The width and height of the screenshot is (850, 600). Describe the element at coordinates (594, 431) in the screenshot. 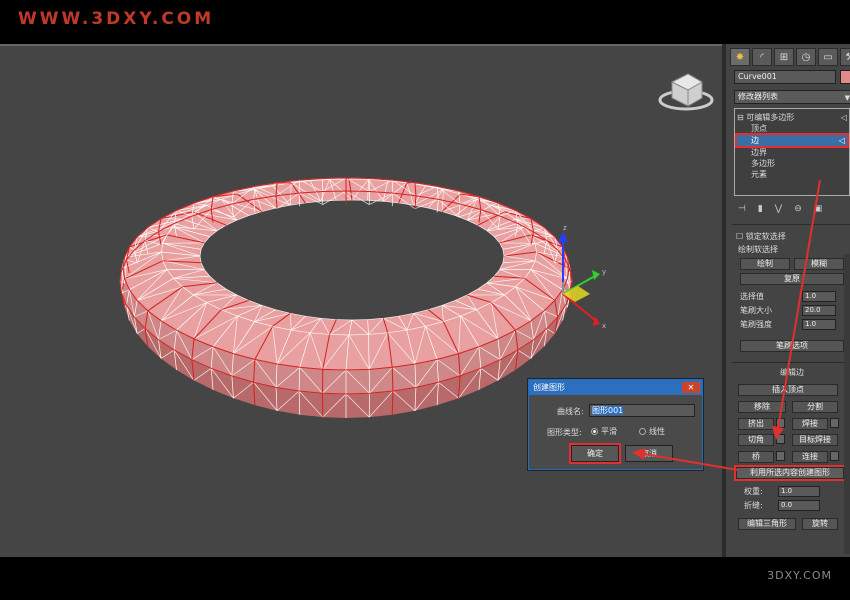

I see `smooth-radio` at that location.